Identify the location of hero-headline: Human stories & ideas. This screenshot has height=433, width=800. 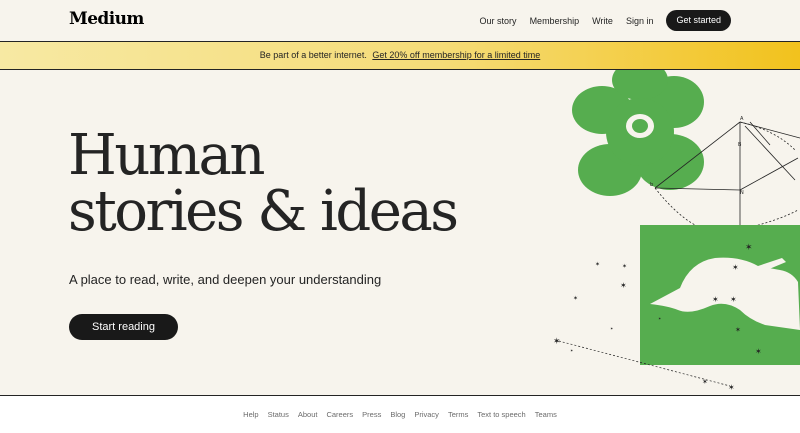
(263, 184).